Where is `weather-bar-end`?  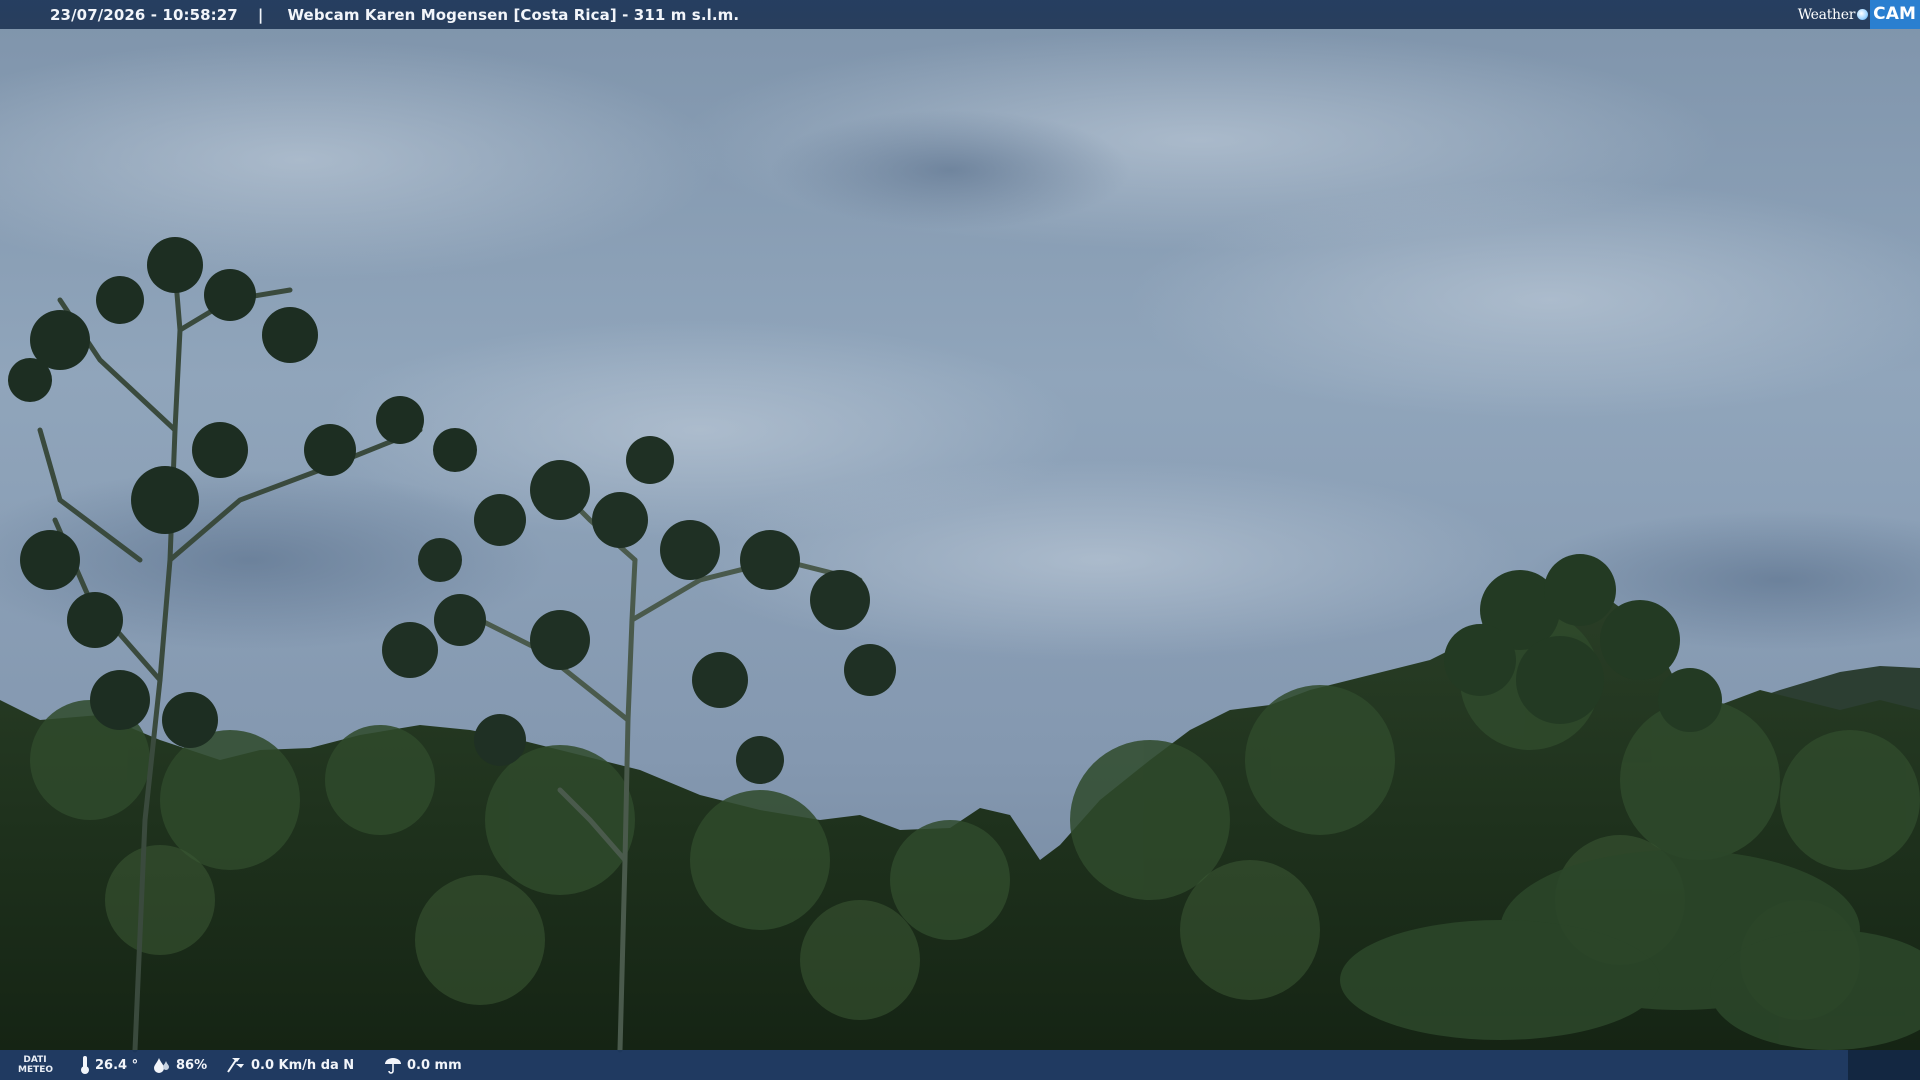
weather-bar-end is located at coordinates (1884, 1065).